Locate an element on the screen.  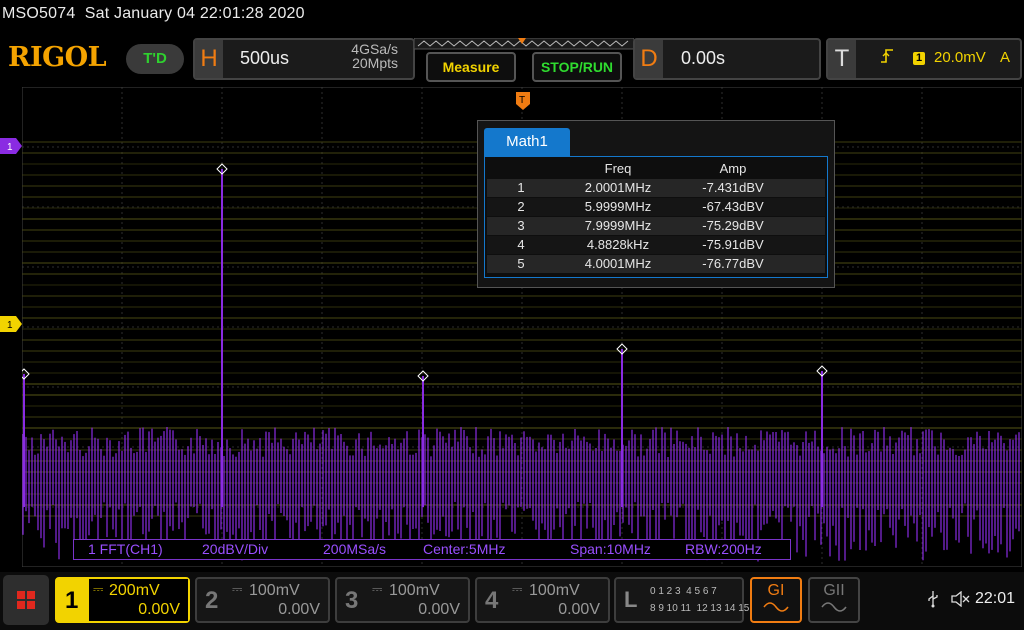
trigger-marker-label: T is located at coordinates (522, 100).